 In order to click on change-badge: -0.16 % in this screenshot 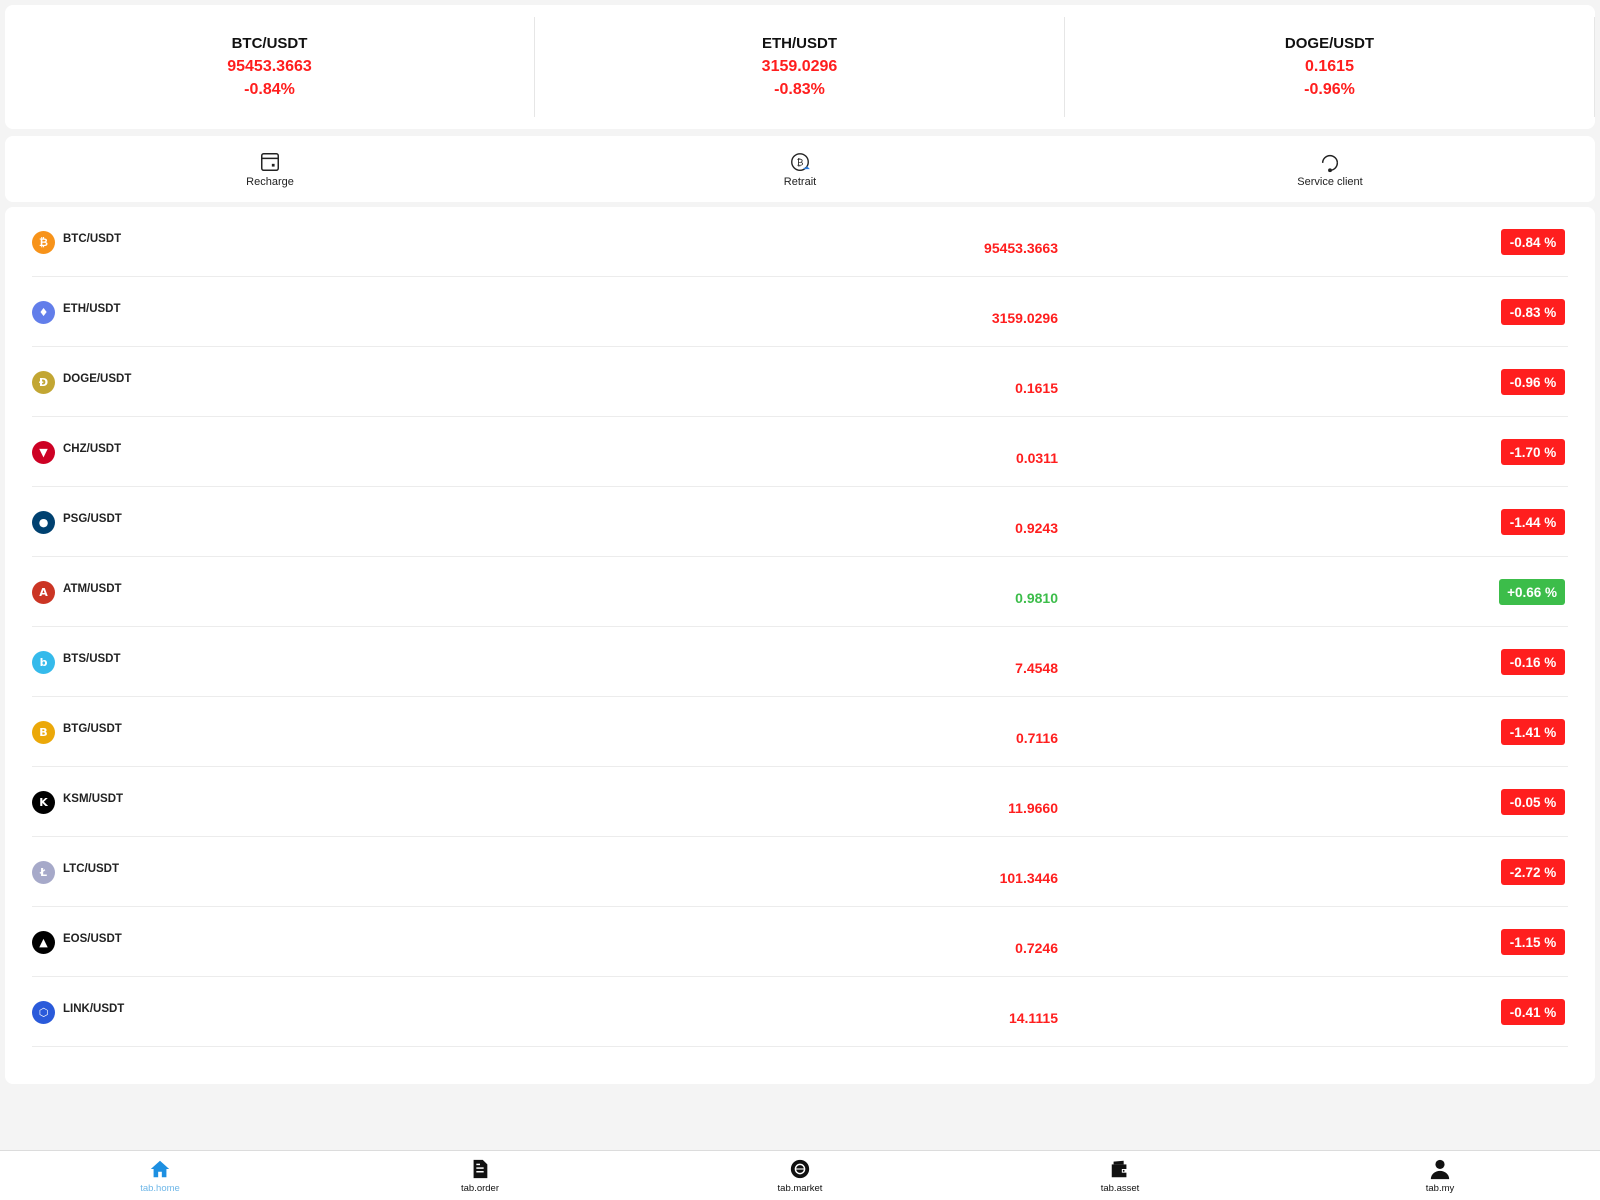, I will do `click(1533, 662)`.